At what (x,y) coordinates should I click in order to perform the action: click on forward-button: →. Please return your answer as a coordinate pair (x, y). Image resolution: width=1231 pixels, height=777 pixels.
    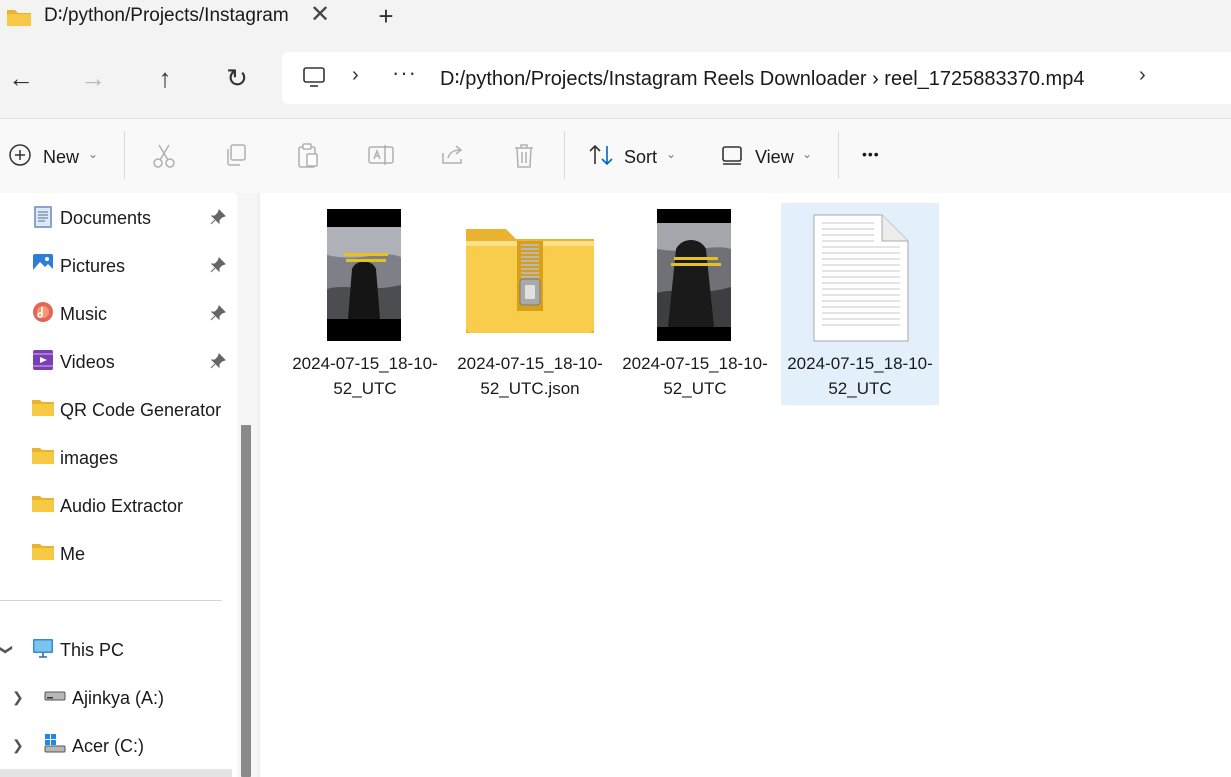
    Looking at the image, I should click on (93, 78).